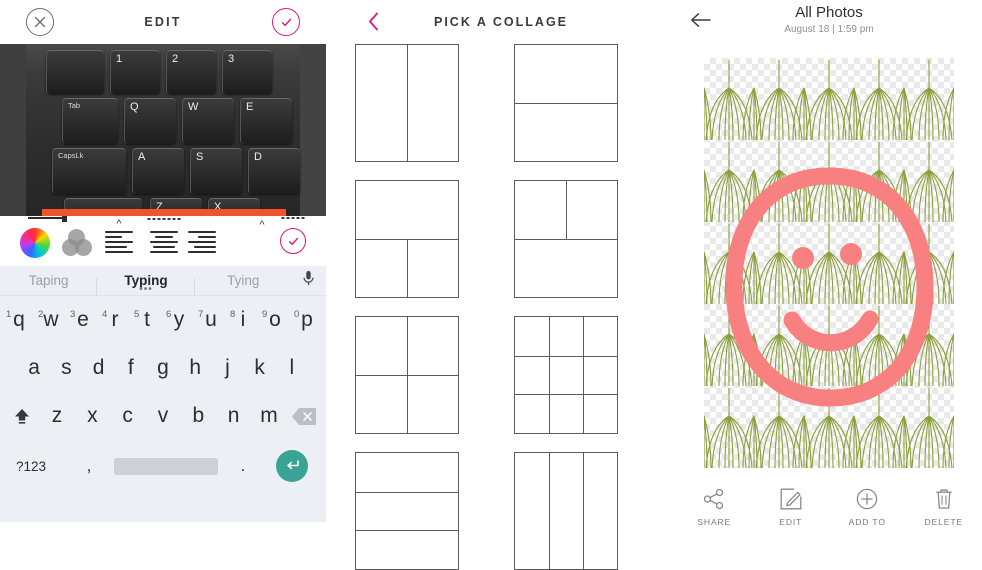 This screenshot has width=982, height=570. Describe the element at coordinates (47, 218) in the screenshot. I see `size-slider-track` at that location.